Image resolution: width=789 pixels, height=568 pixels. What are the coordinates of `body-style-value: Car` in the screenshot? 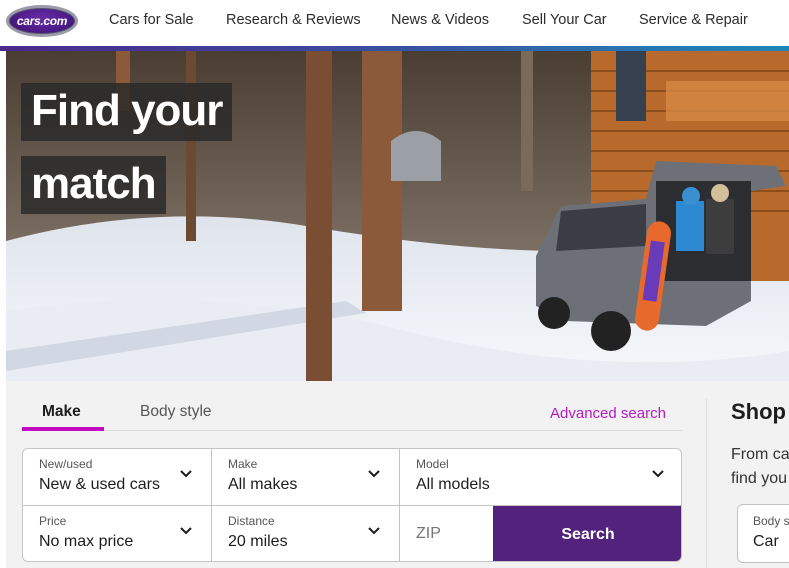 It's located at (766, 541).